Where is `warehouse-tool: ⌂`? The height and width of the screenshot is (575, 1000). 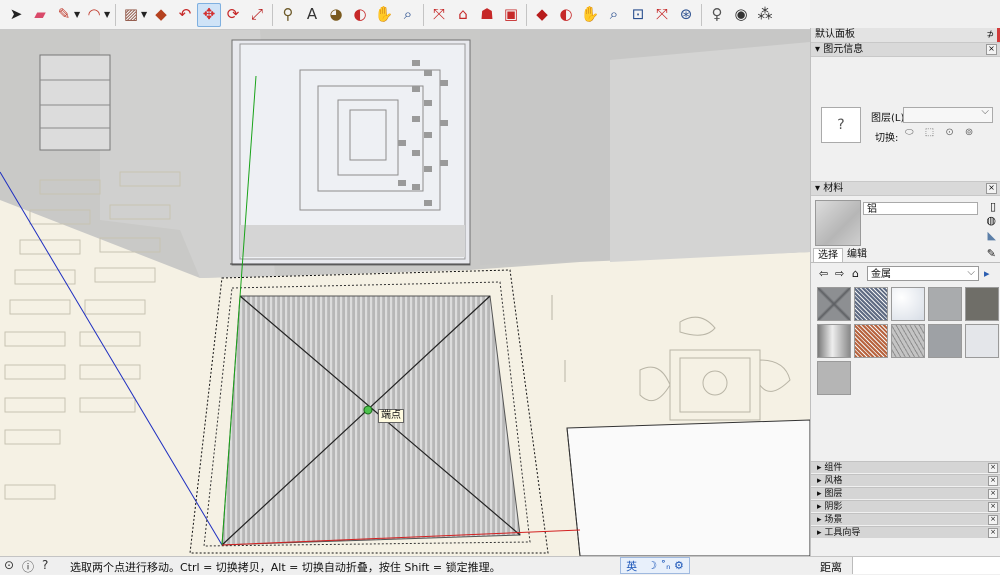
warehouse-tool: ⌂ is located at coordinates (463, 15).